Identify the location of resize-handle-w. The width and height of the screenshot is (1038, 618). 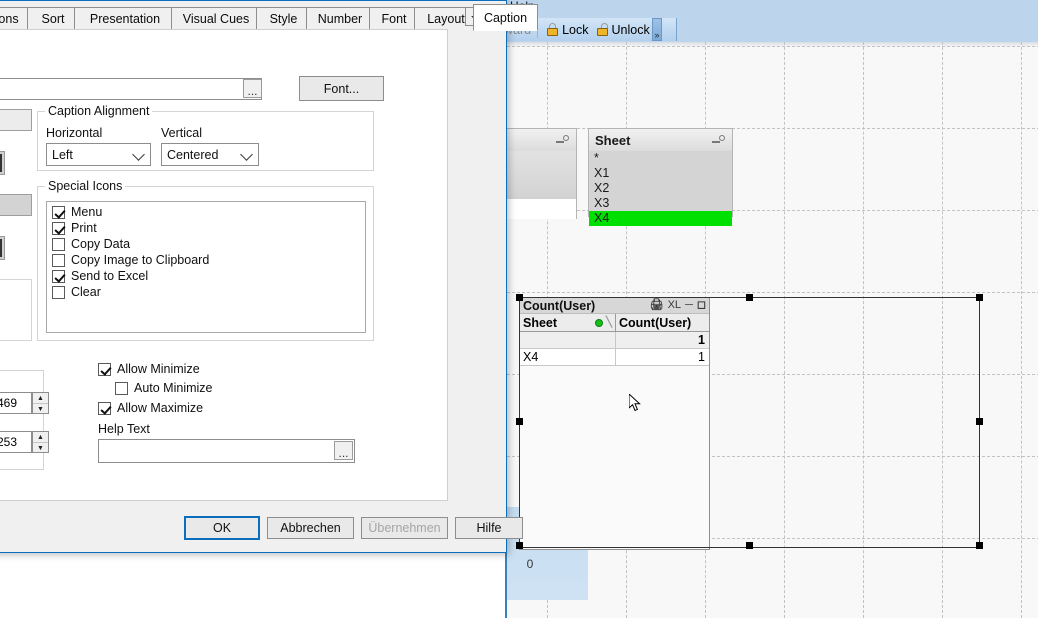
(519, 421).